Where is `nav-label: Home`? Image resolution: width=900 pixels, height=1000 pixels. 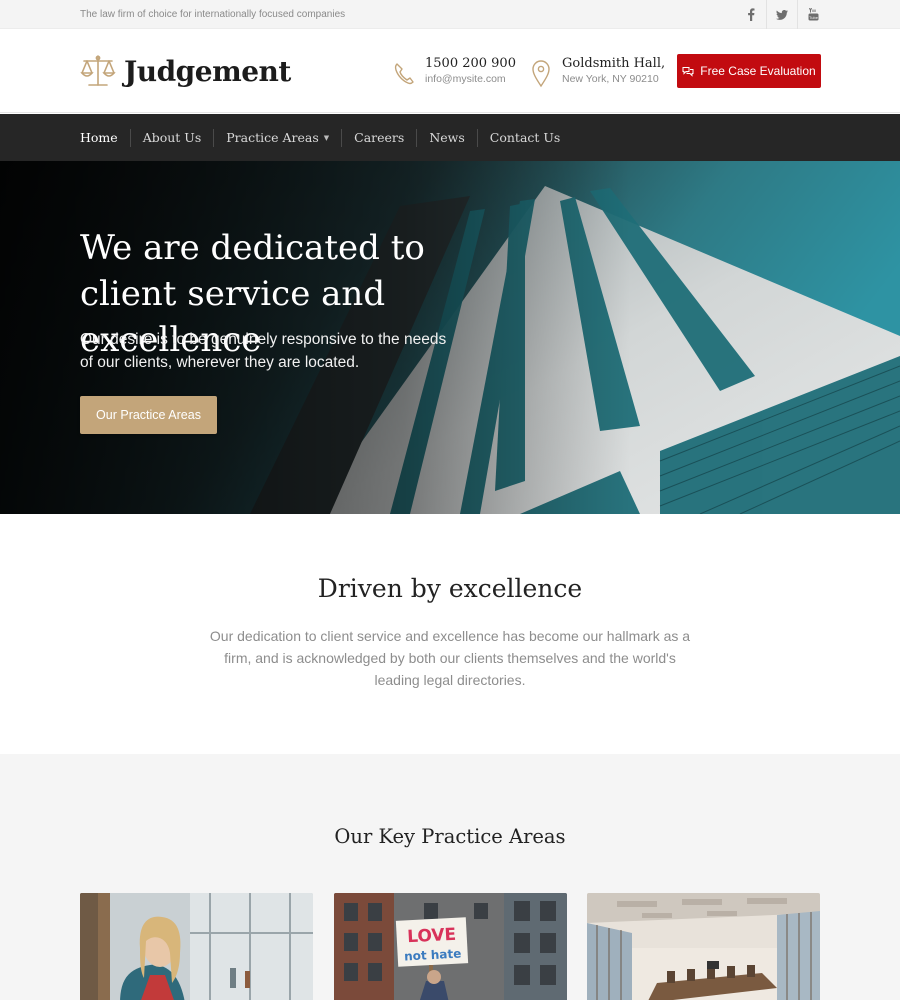 nav-label: Home is located at coordinates (99, 137).